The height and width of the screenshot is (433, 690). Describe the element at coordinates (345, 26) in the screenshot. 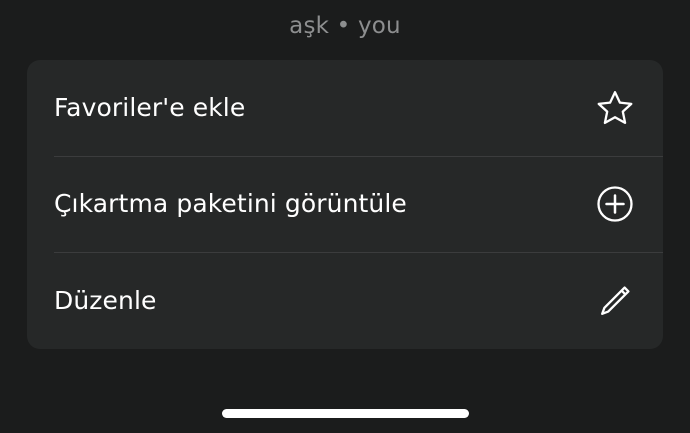

I see `sticker-title: aşk • you` at that location.